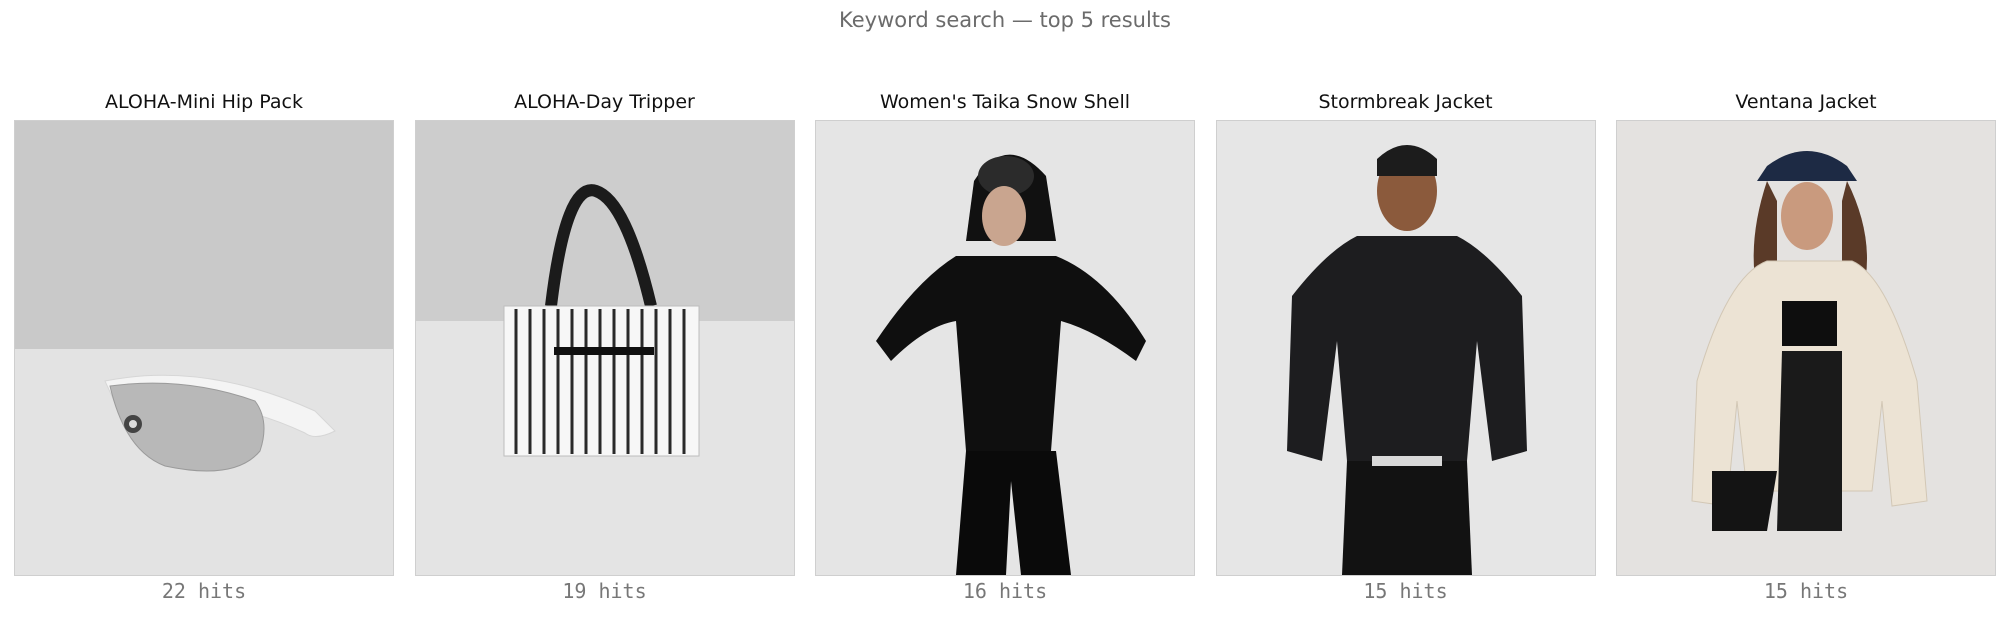  What do you see at coordinates (1405, 102) in the screenshot?
I see `product-name: Stormbreak Jacket` at bounding box center [1405, 102].